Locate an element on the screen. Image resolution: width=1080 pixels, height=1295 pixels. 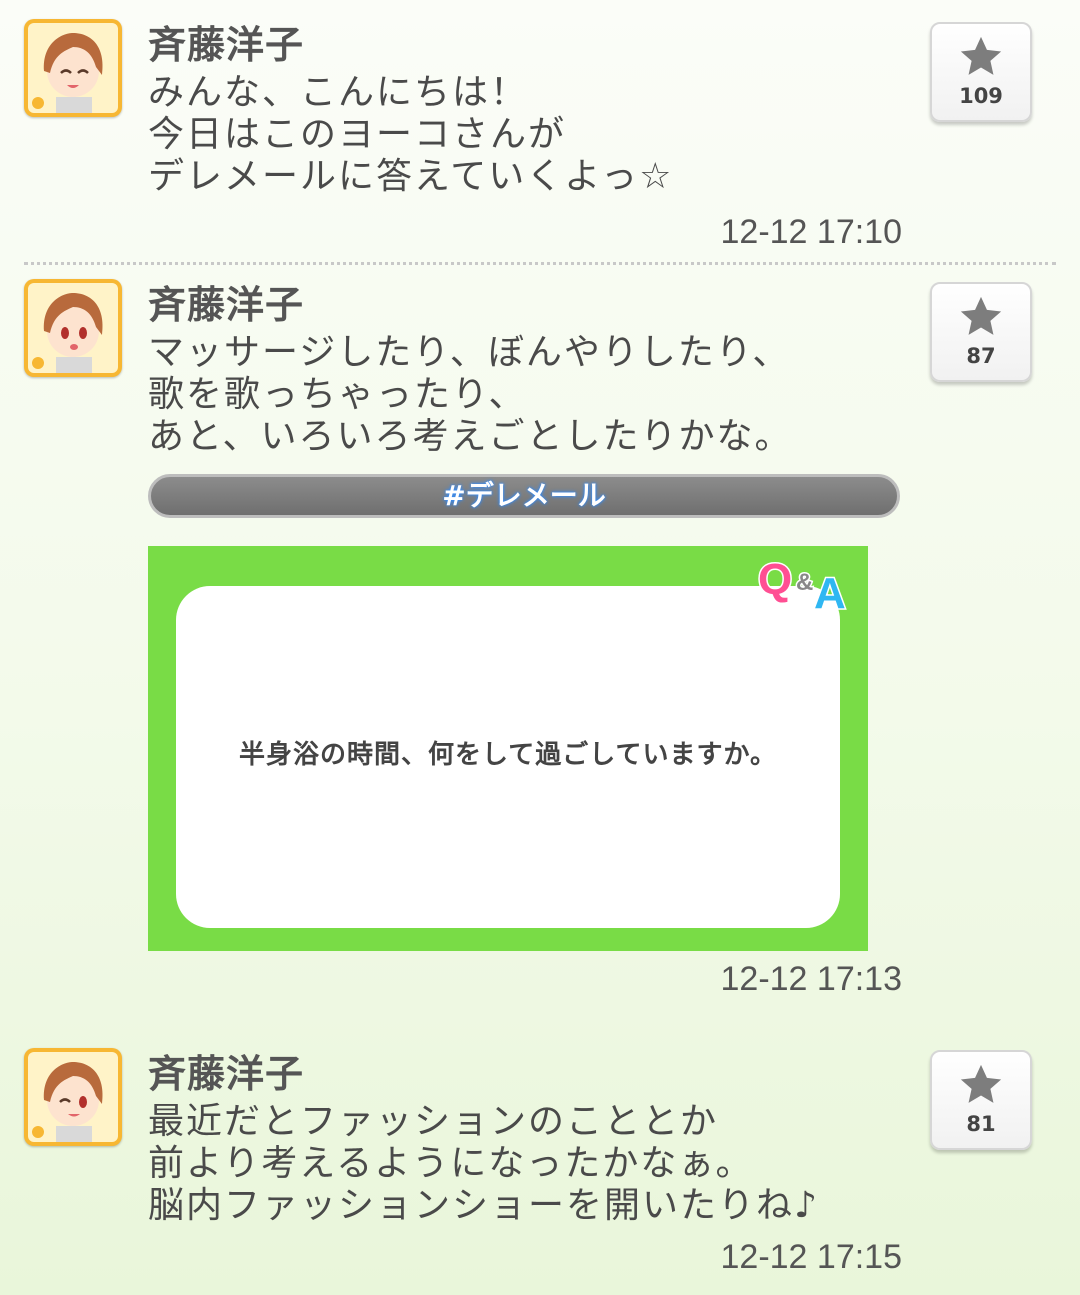
star-button: 109 is located at coordinates (981, 72).